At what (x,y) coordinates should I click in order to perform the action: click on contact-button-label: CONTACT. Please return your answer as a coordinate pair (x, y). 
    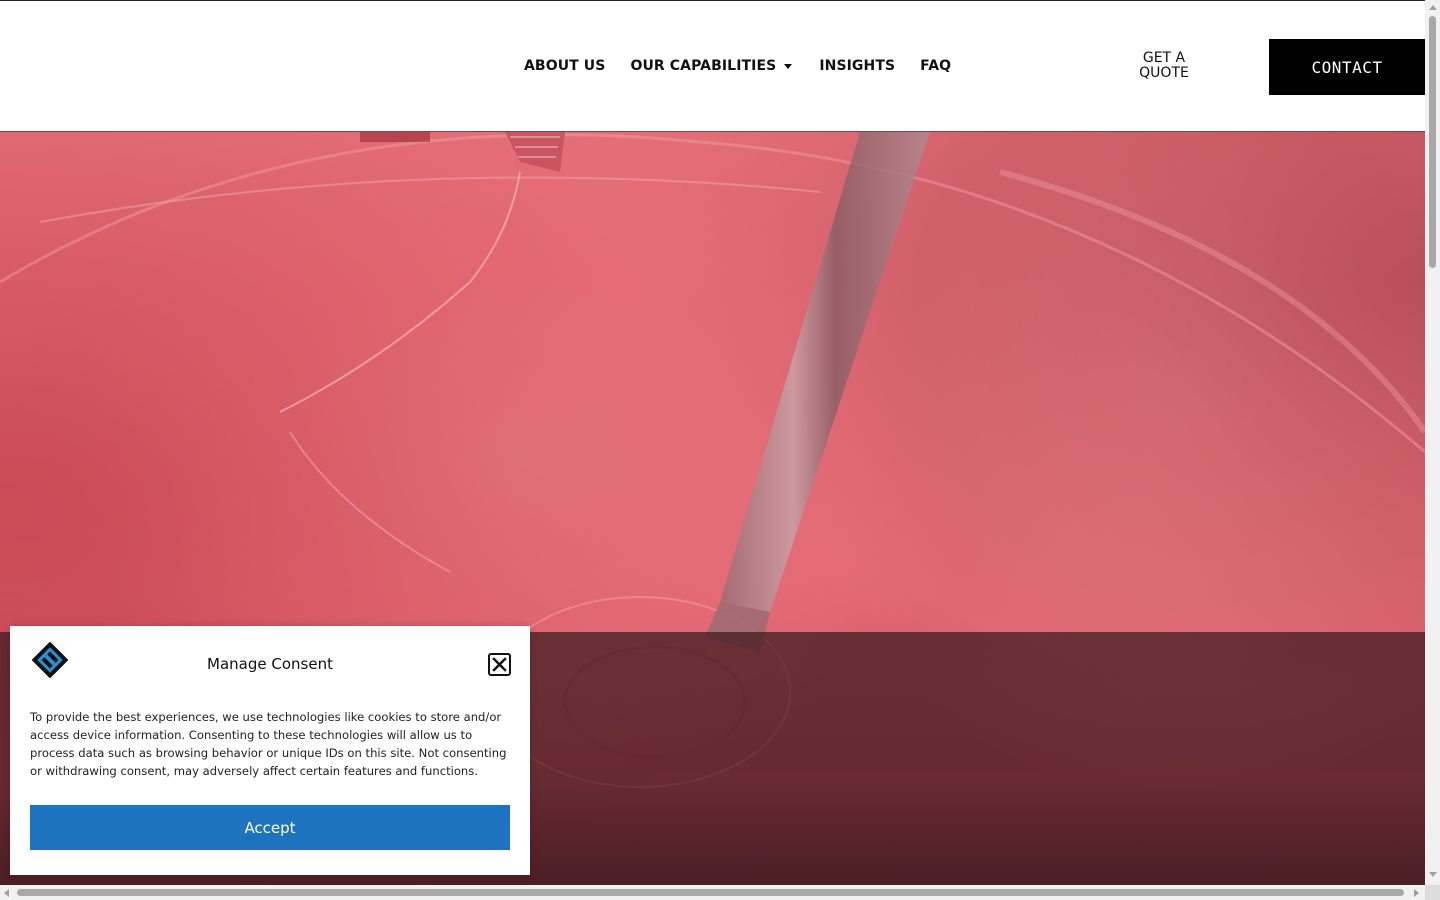
    Looking at the image, I should click on (1347, 67).